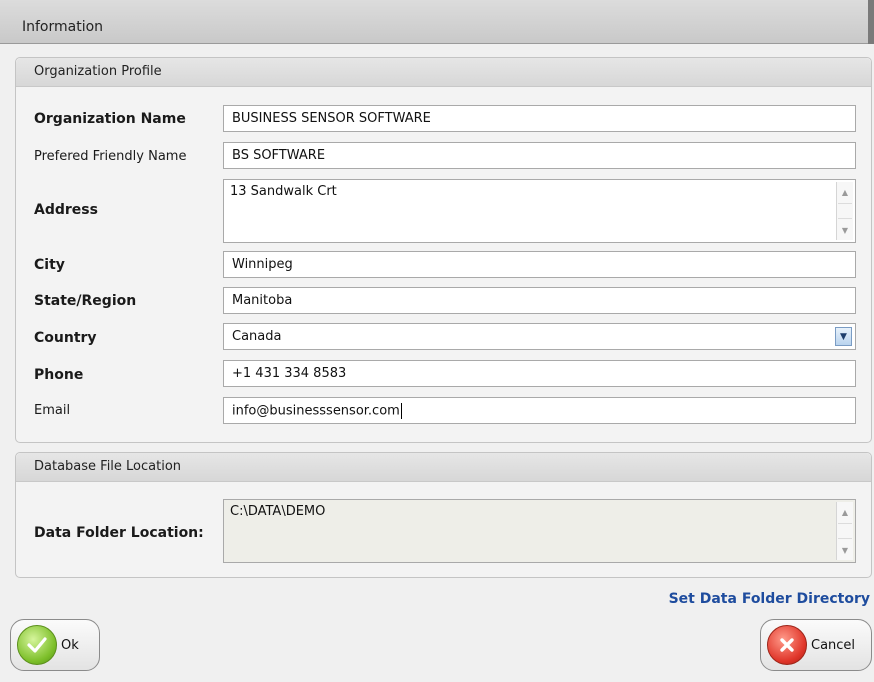  I want to click on organization-profile-header: Organization Profile, so click(443, 72).